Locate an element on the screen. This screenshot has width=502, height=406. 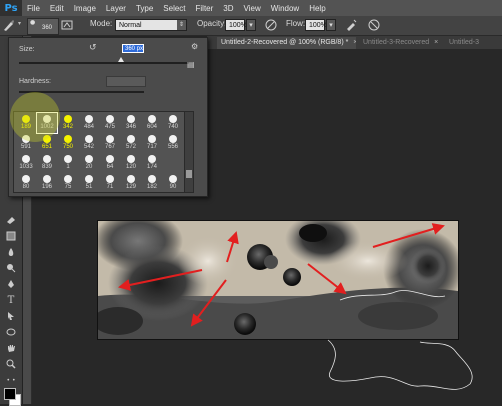
hardness-slider-track is located at coordinates (81, 92).